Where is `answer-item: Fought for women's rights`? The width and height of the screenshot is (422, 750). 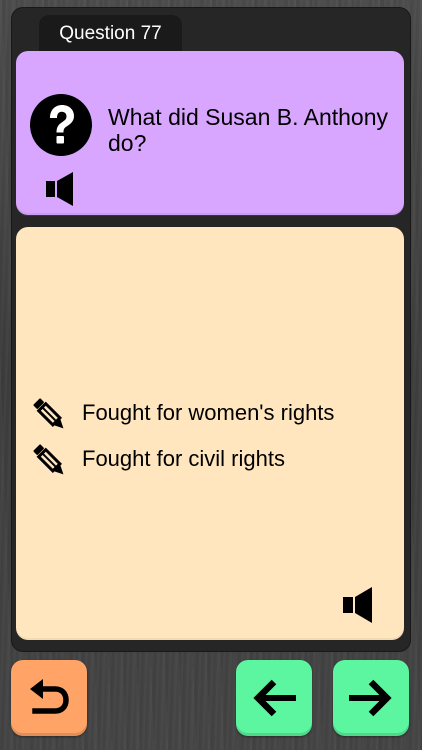 answer-item: Fought for women's rights is located at coordinates (210, 414).